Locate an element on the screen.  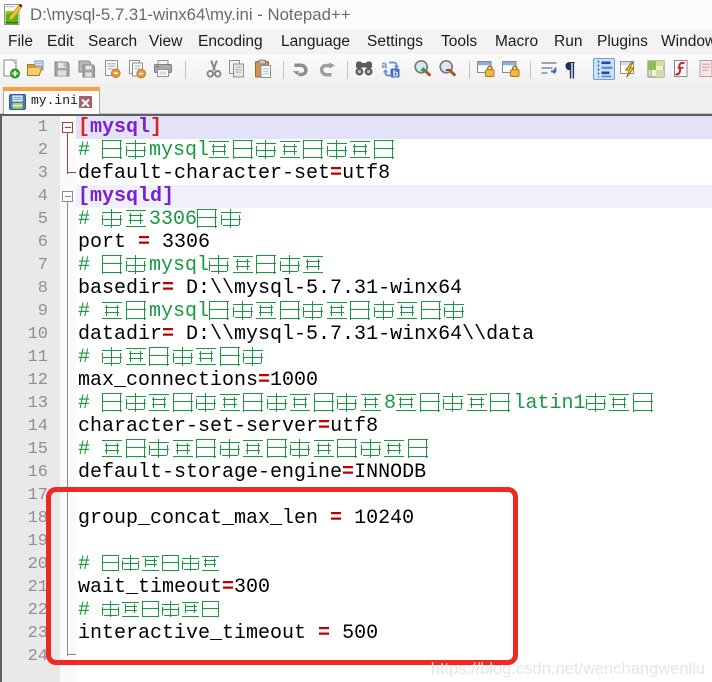
svg-text: a is located at coordinates (385, 65).